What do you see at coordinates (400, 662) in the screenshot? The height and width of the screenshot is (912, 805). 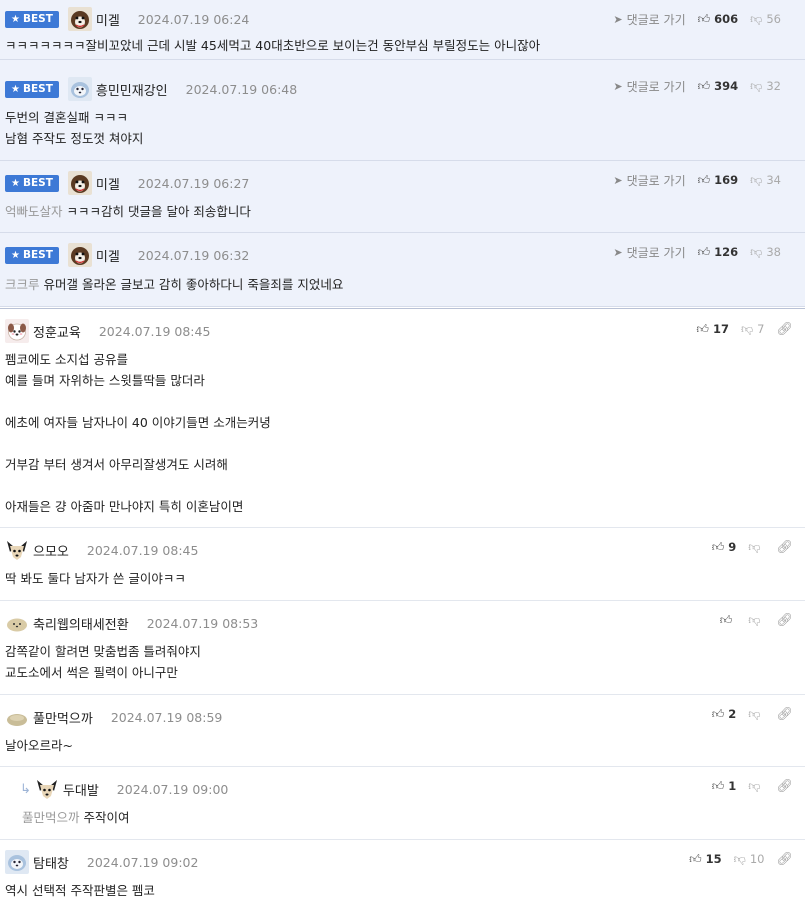 I see `comment-body: 감쪽같이 할려면 맞춤법좀 틀려줘야지 교도소에서 썩은 필력이 아니구만` at bounding box center [400, 662].